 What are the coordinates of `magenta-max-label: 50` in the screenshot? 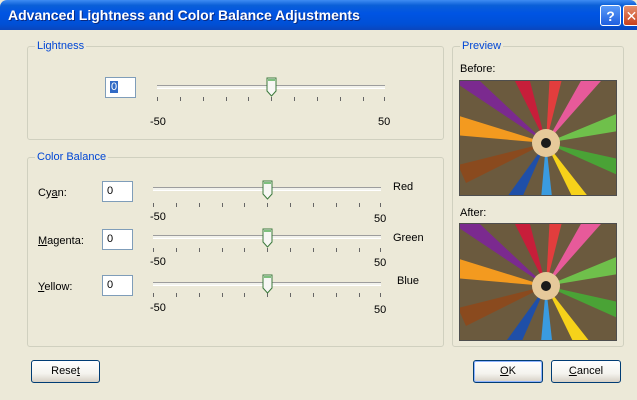 It's located at (380, 263).